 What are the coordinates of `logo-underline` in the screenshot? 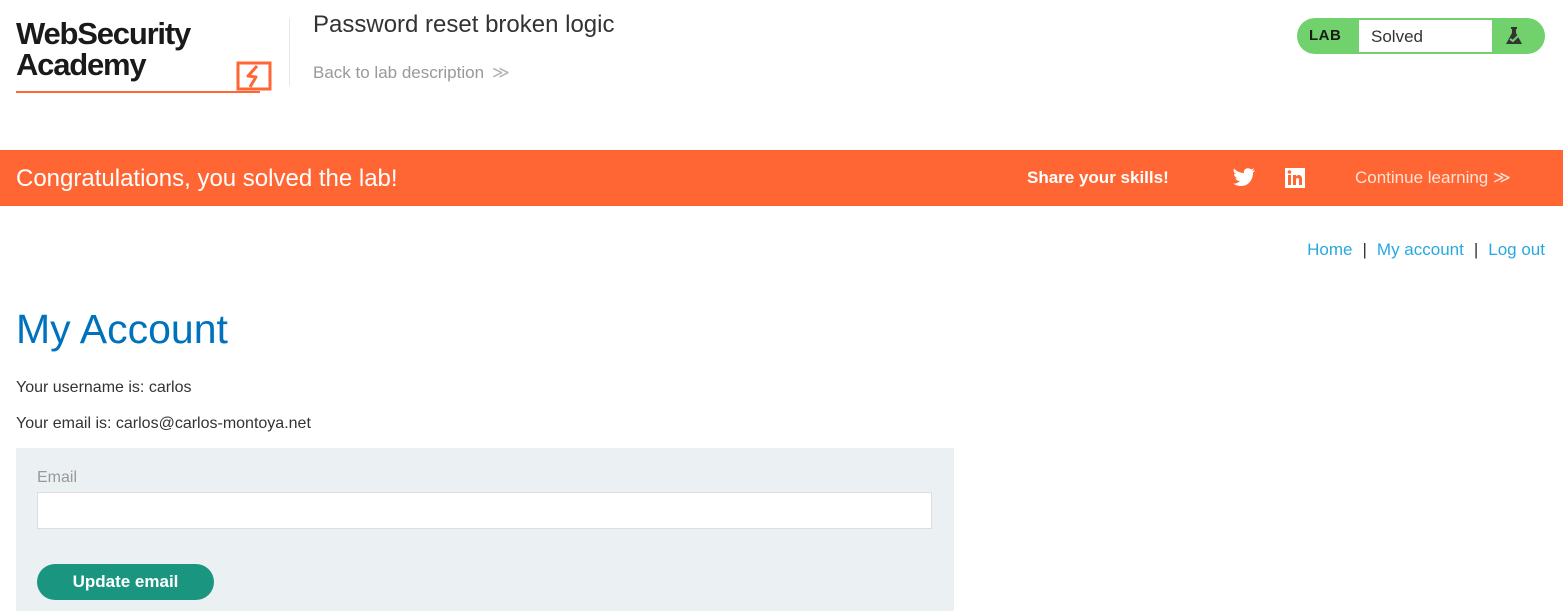 It's located at (138, 92).